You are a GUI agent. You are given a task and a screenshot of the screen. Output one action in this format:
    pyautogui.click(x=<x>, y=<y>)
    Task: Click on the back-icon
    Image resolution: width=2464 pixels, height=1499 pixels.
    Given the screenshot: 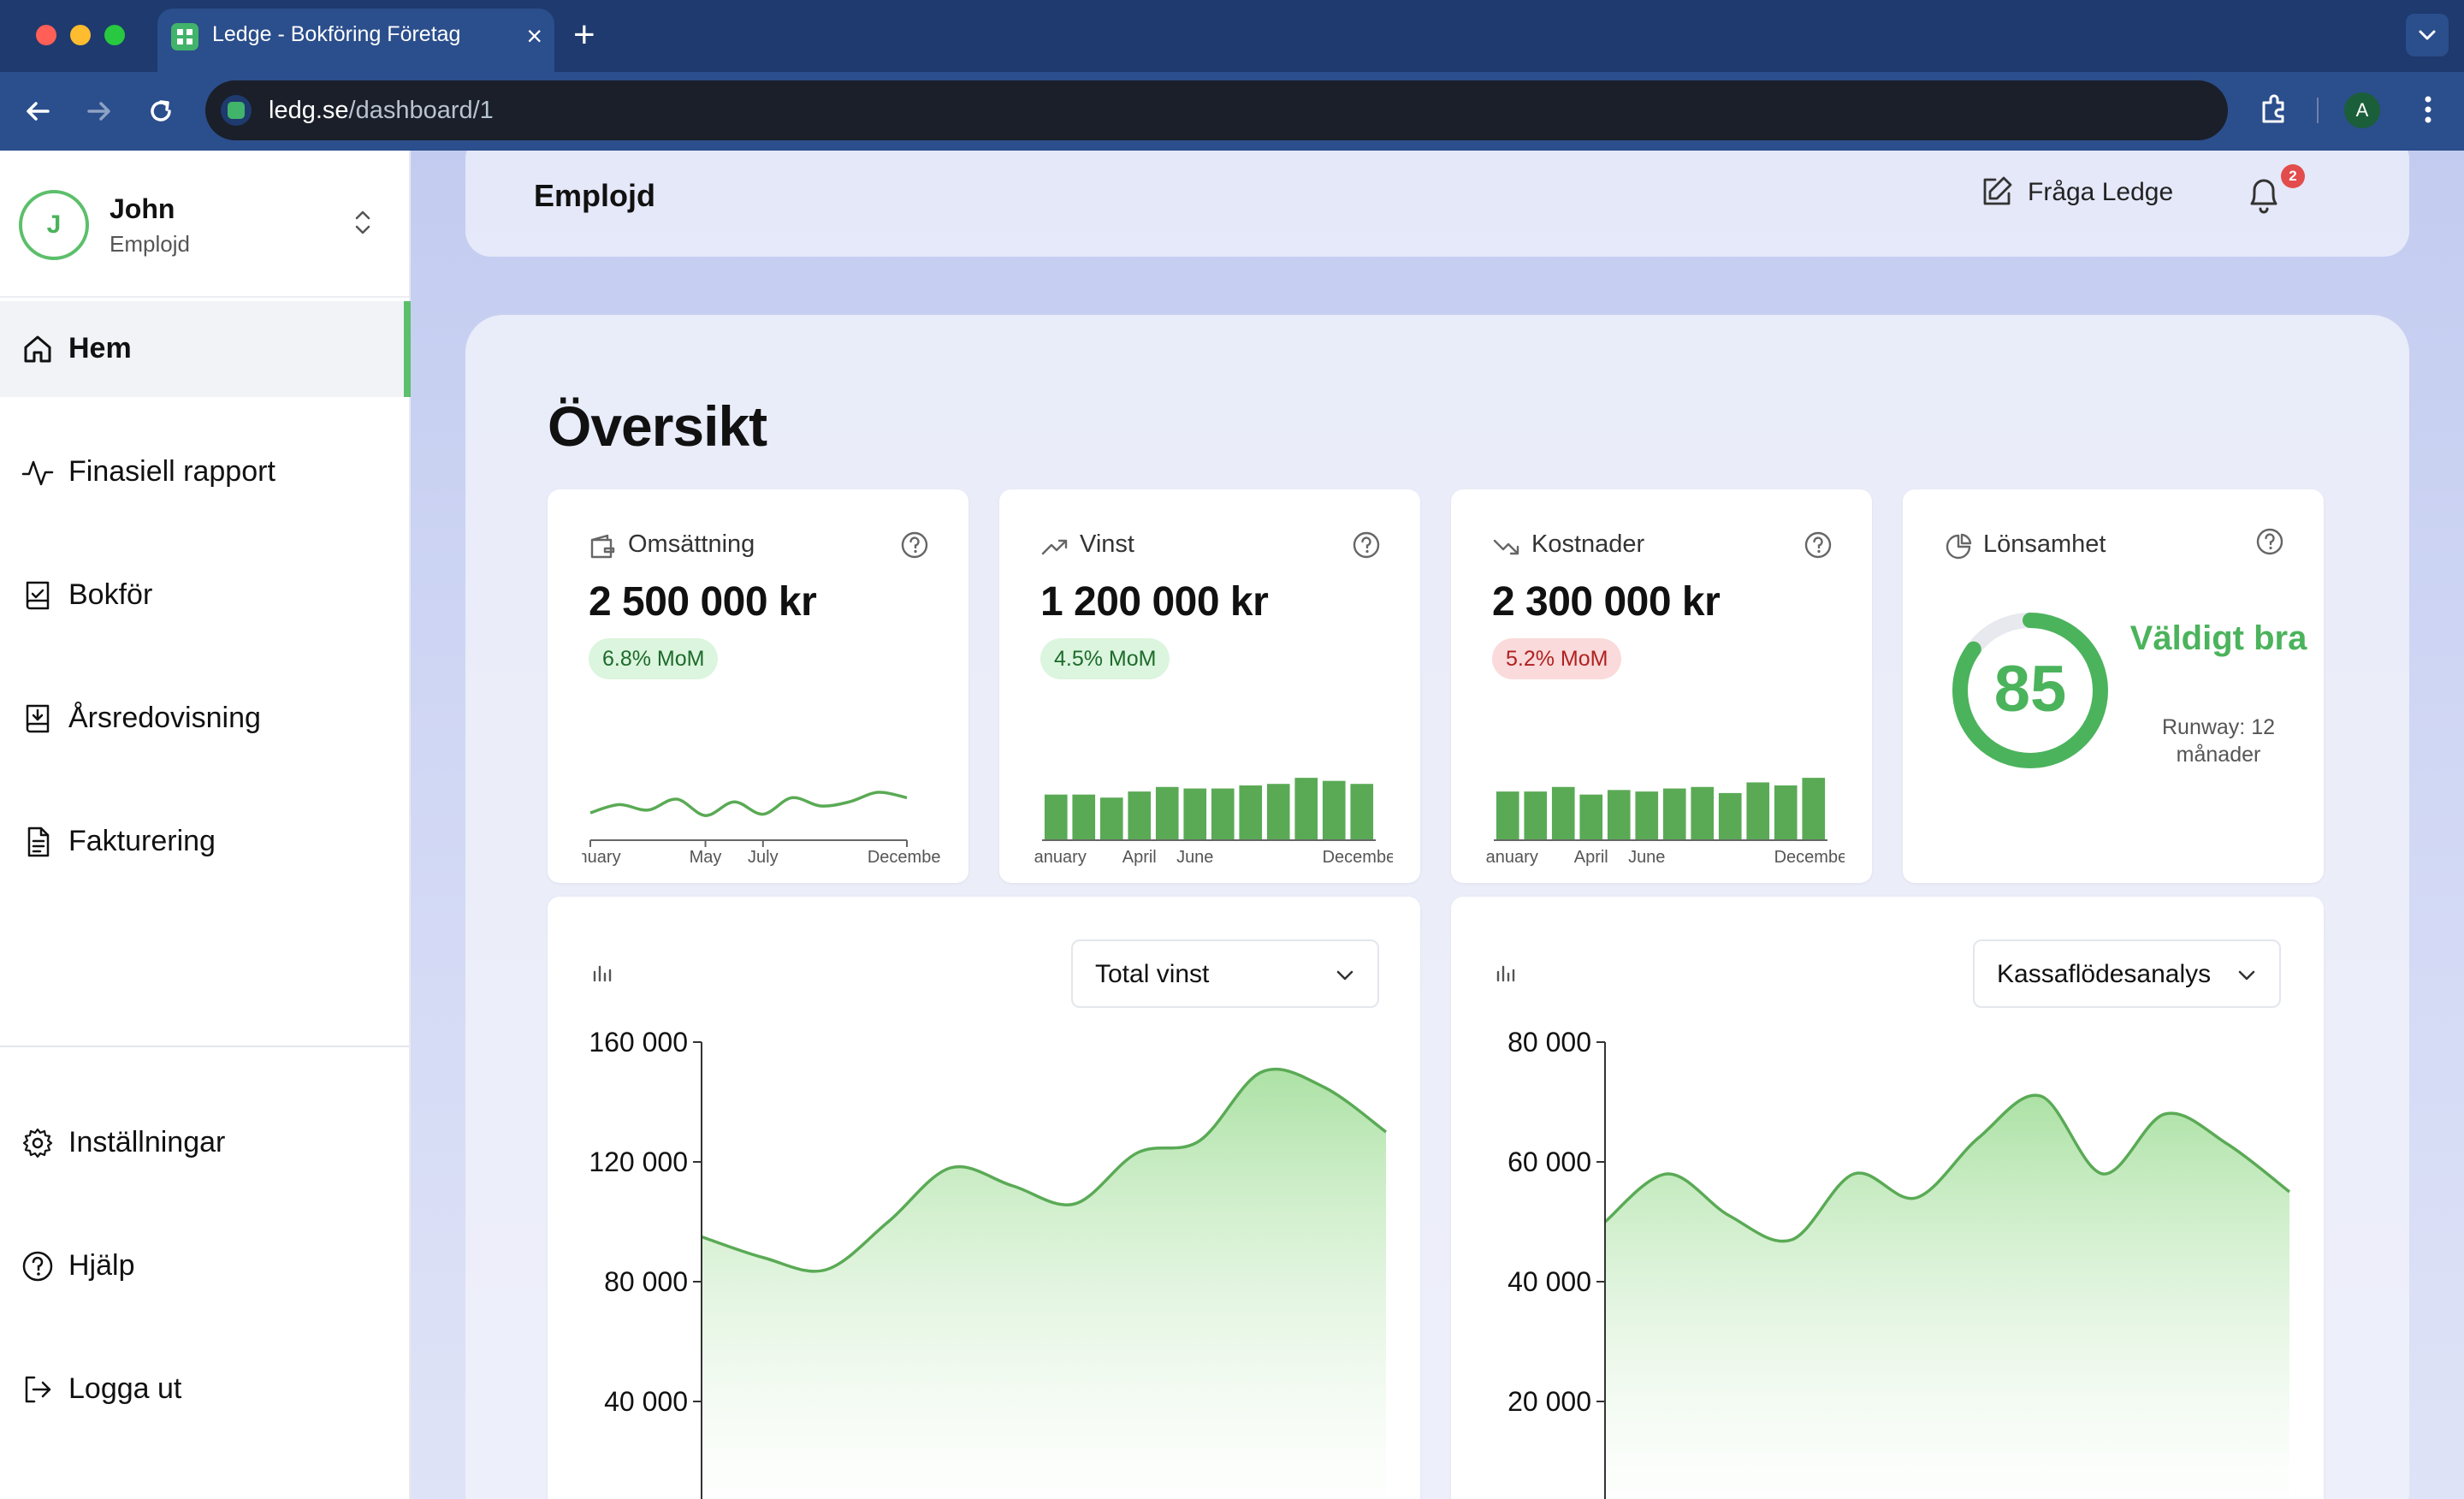 What is the action you would take?
    pyautogui.click(x=37, y=112)
    